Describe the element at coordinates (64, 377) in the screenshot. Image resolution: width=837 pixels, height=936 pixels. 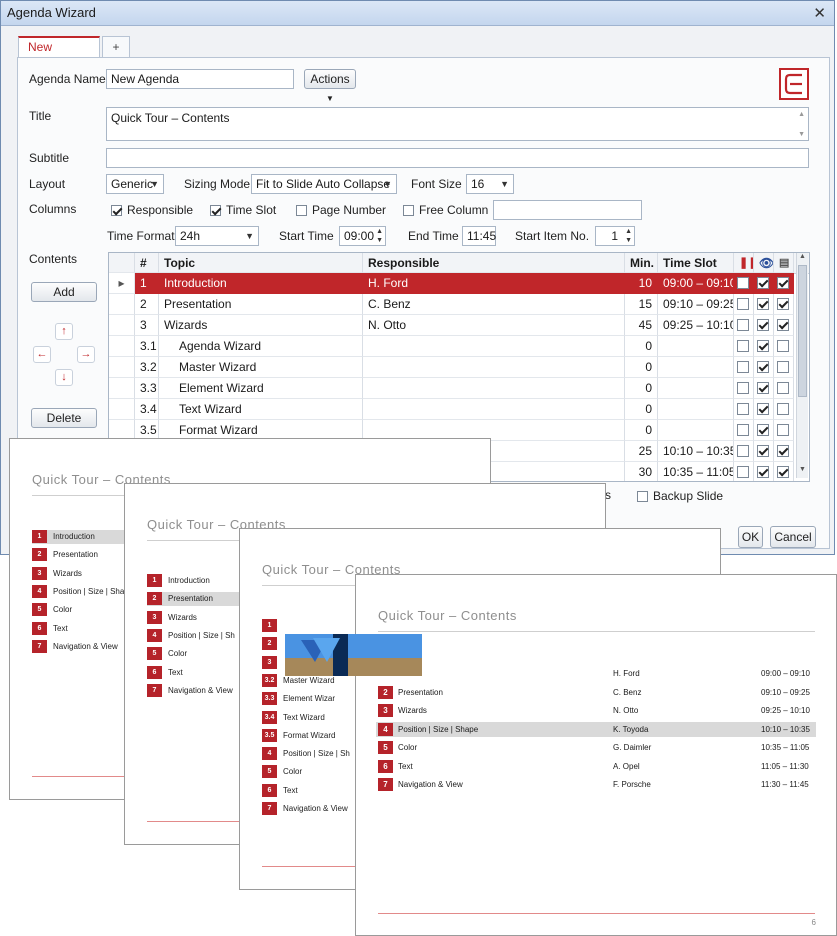
I see `move-down-icon: ↓` at that location.